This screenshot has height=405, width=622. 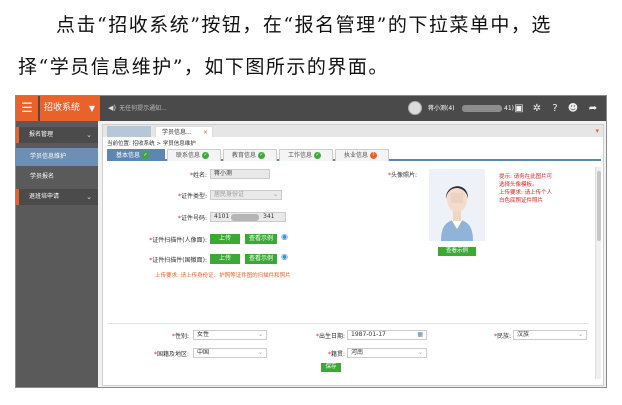 What do you see at coordinates (304, 25) in the screenshot?
I see `paragraph-line-1: 点击“招收系统”按钮，在“报名管理”的下拉菜单中，选` at bounding box center [304, 25].